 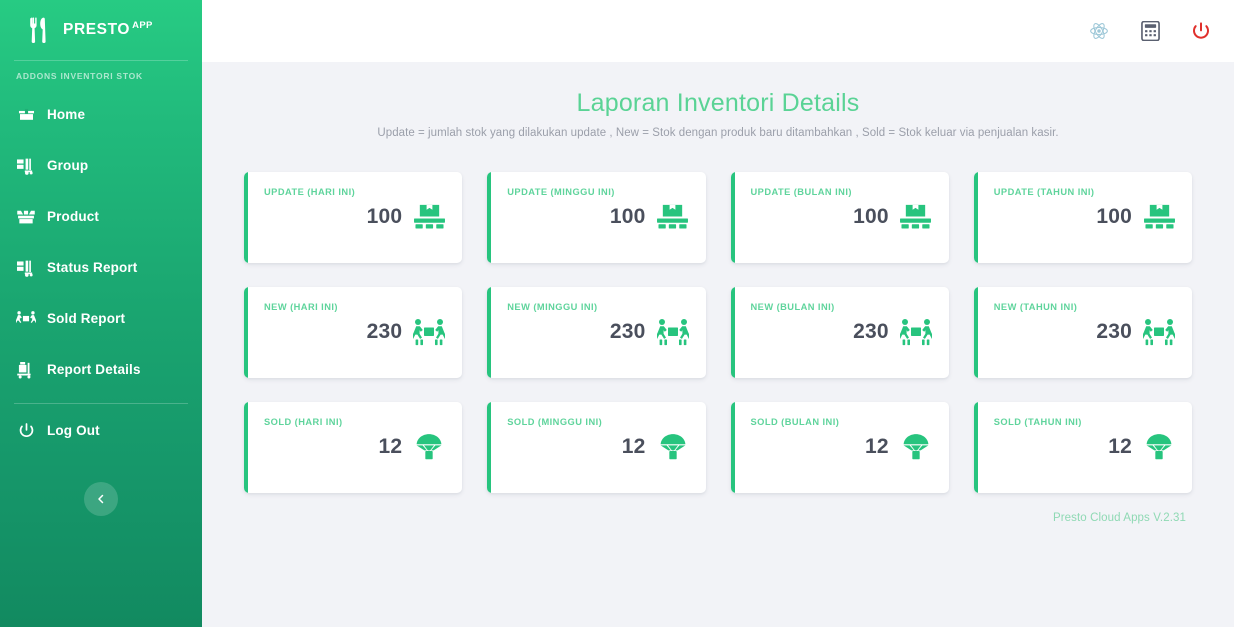 What do you see at coordinates (310, 192) in the screenshot?
I see `stat-card-label: UPDATE (HARI INI)` at bounding box center [310, 192].